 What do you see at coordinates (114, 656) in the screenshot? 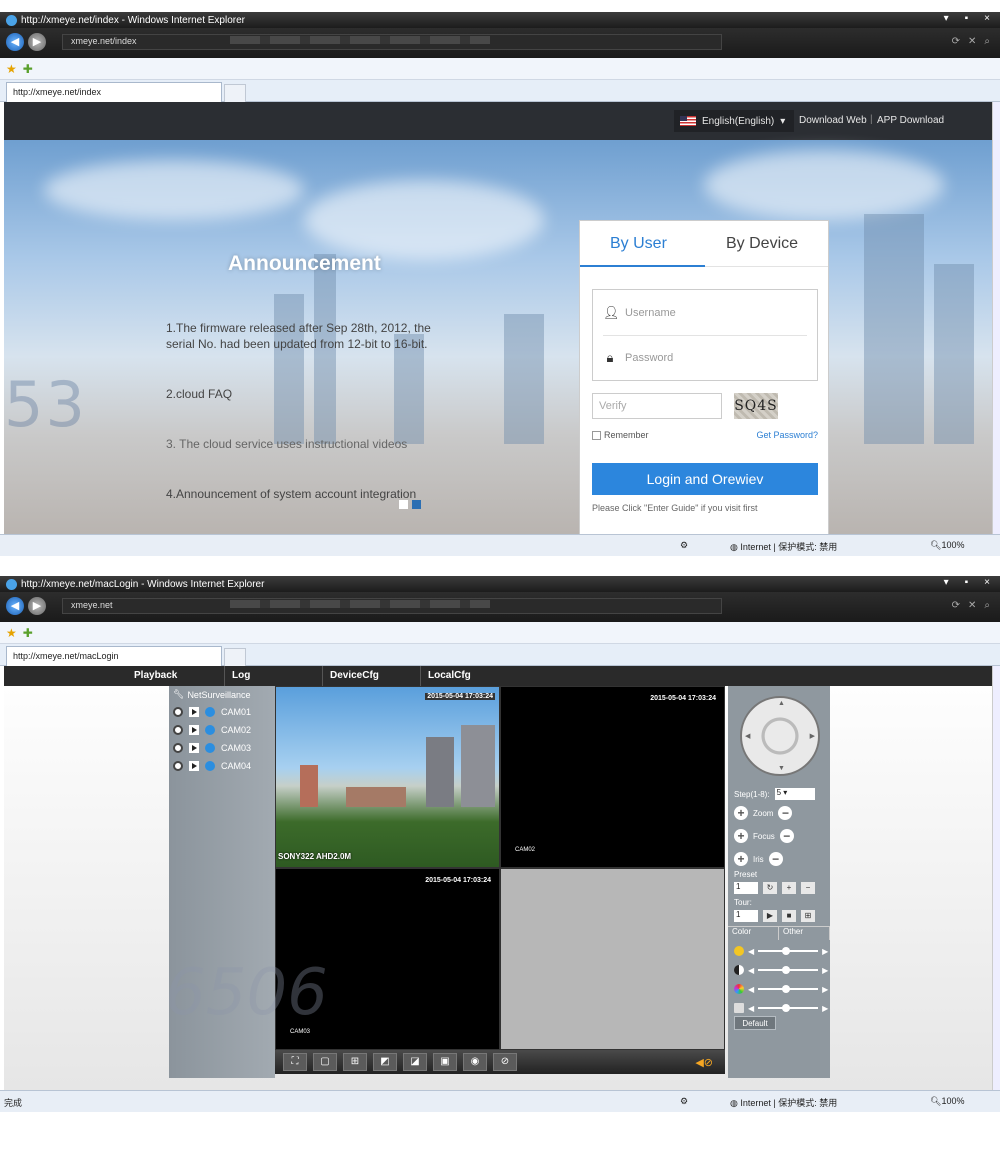
I see `tab-maclogin: http://xmeye.net/macLogin` at bounding box center [114, 656].